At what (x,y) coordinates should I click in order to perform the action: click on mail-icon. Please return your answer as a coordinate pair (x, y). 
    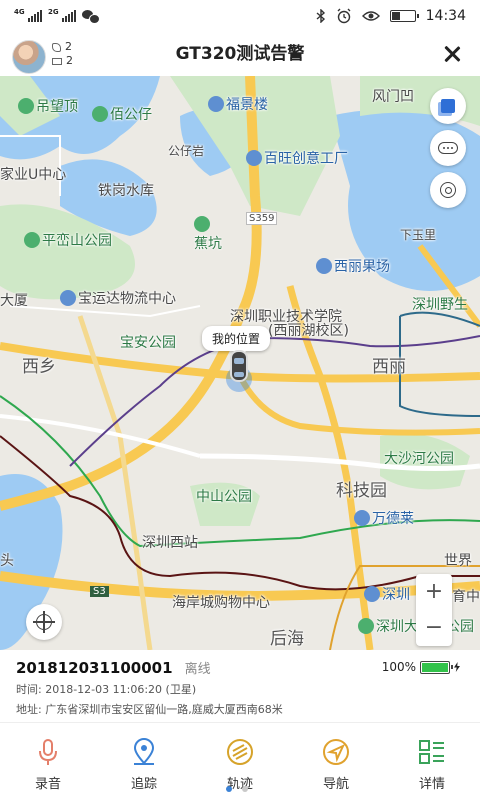
    Looking at the image, I should click on (57, 61).